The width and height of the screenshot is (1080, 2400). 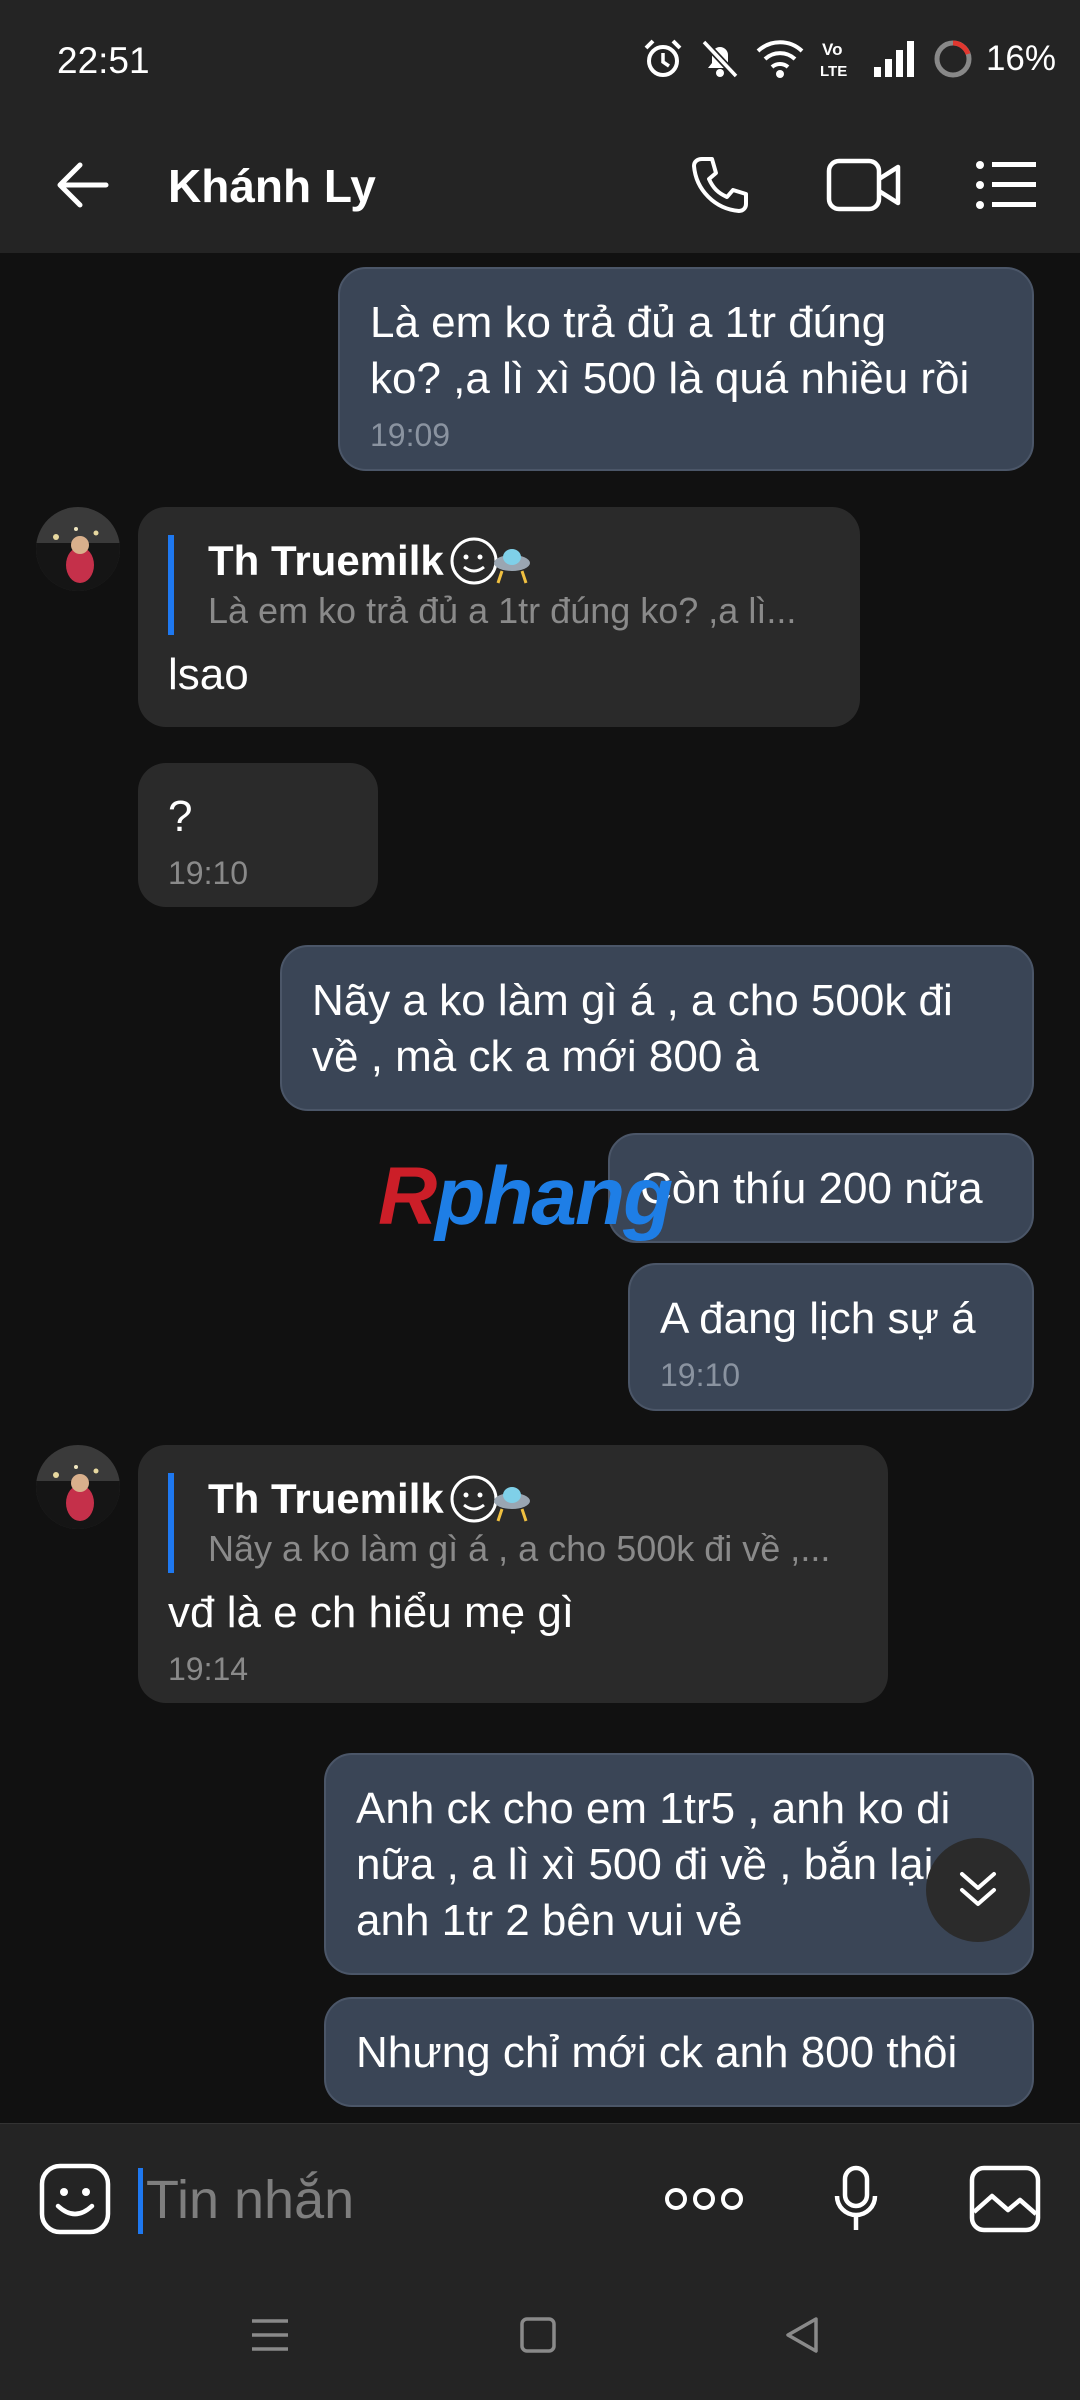 I want to click on menu-list-icon, so click(x=1006, y=185).